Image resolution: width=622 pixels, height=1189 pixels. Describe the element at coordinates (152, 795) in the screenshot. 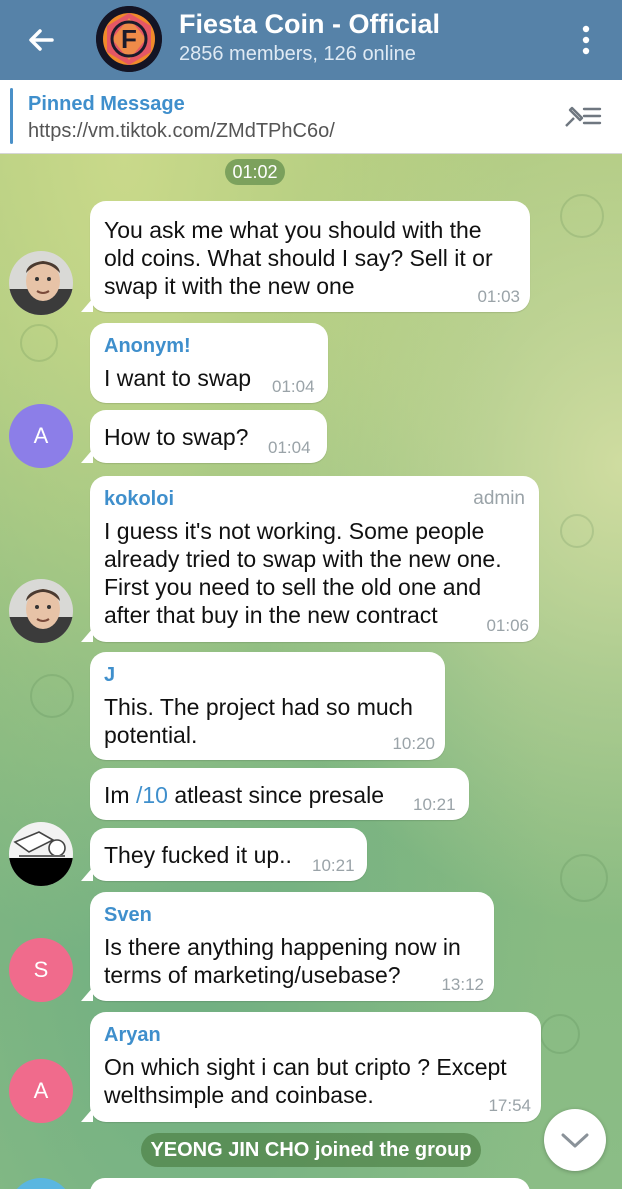

I see `command-link: /10` at that location.